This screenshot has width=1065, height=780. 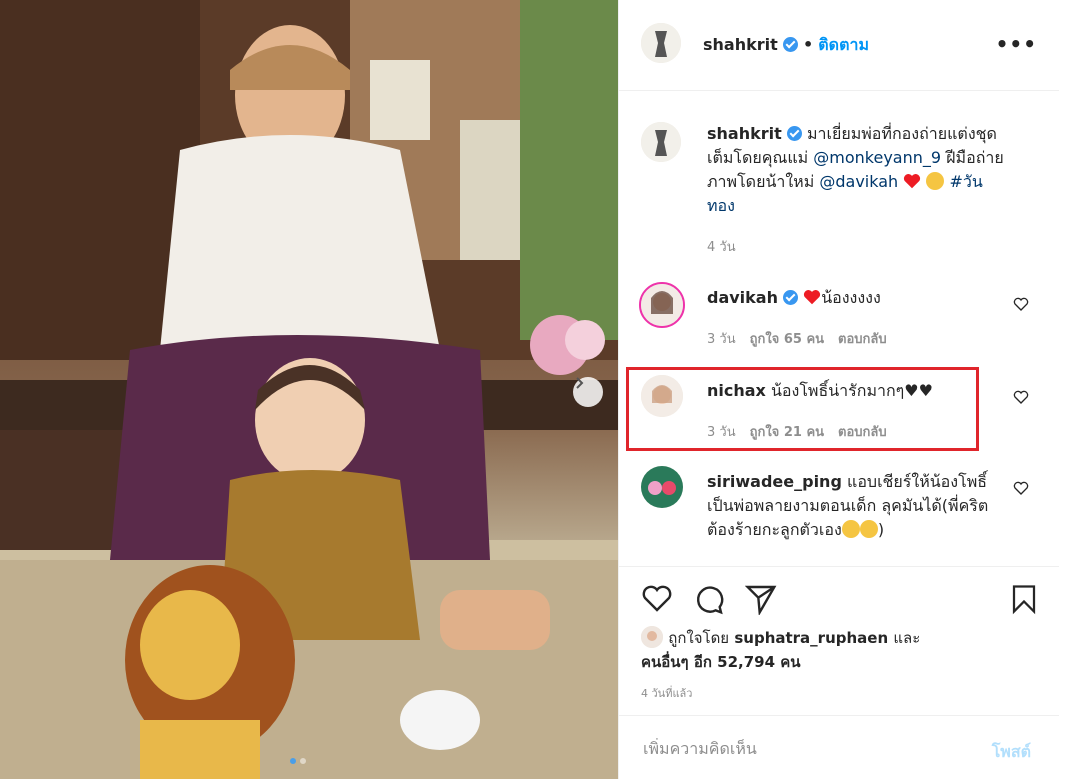 What do you see at coordinates (652, 637) in the screenshot?
I see `liker-avatar` at bounding box center [652, 637].